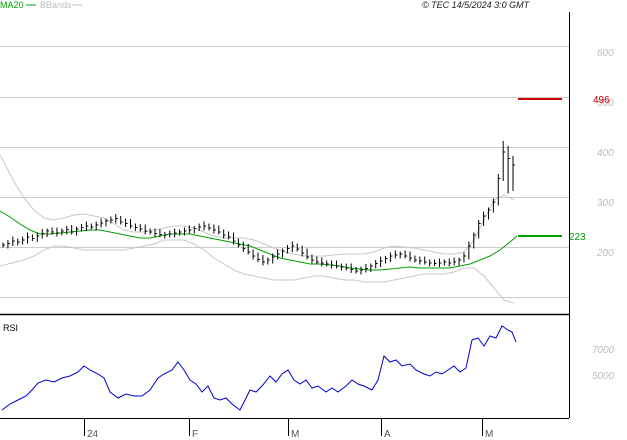 This screenshot has width=627, height=440. I want to click on chart-legend: MA20 BBands, so click(41, 5).